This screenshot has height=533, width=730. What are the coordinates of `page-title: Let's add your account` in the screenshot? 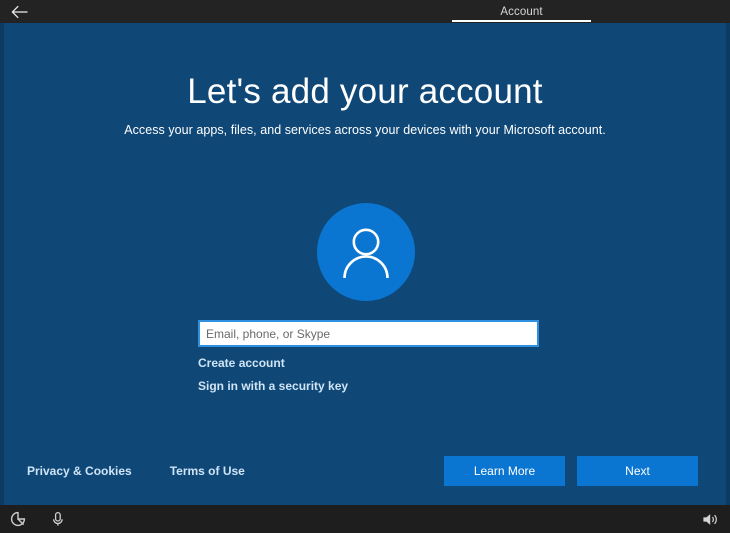 It's located at (365, 91).